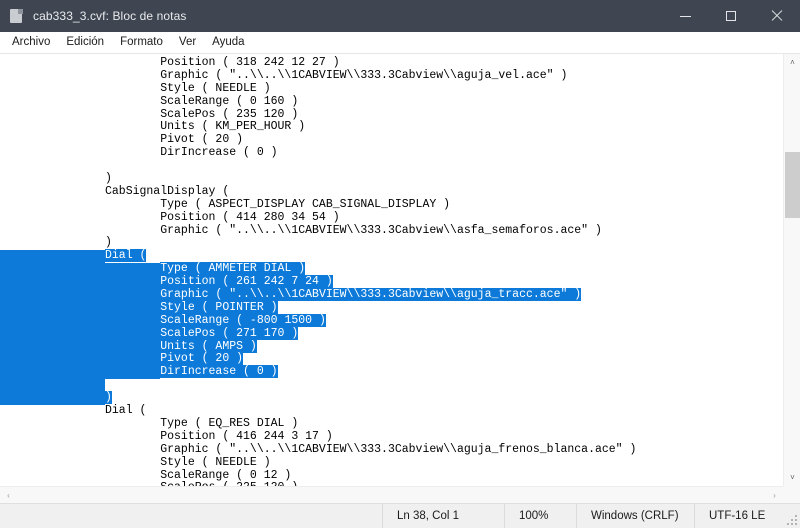  I want to click on minimize-button, so click(685, 16).